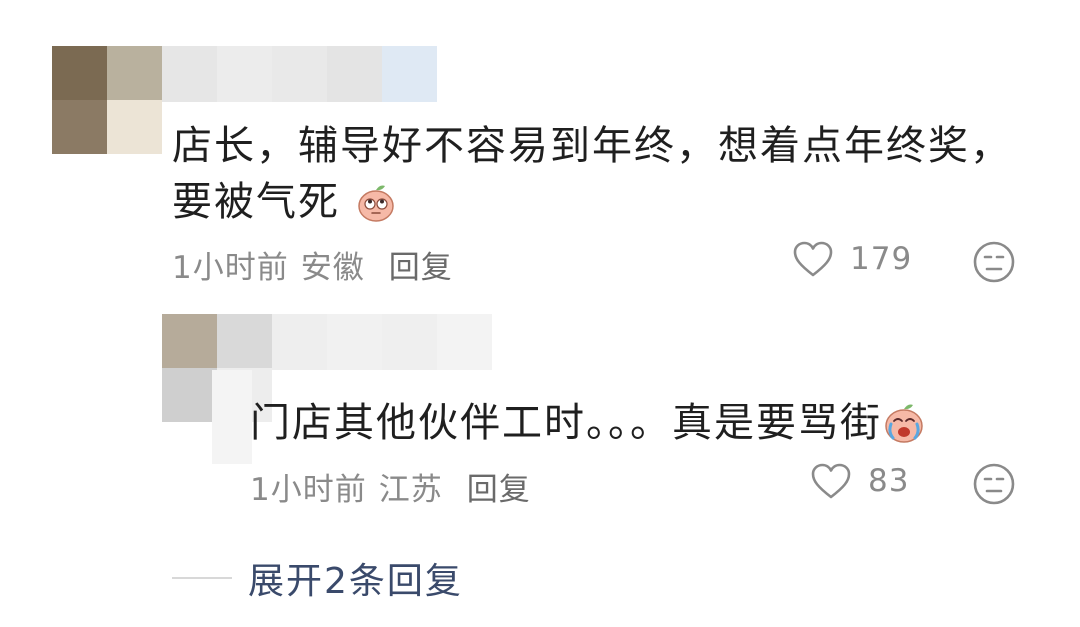 This screenshot has width=1080, height=627. What do you see at coordinates (859, 481) in the screenshot?
I see `like-button: 83` at bounding box center [859, 481].